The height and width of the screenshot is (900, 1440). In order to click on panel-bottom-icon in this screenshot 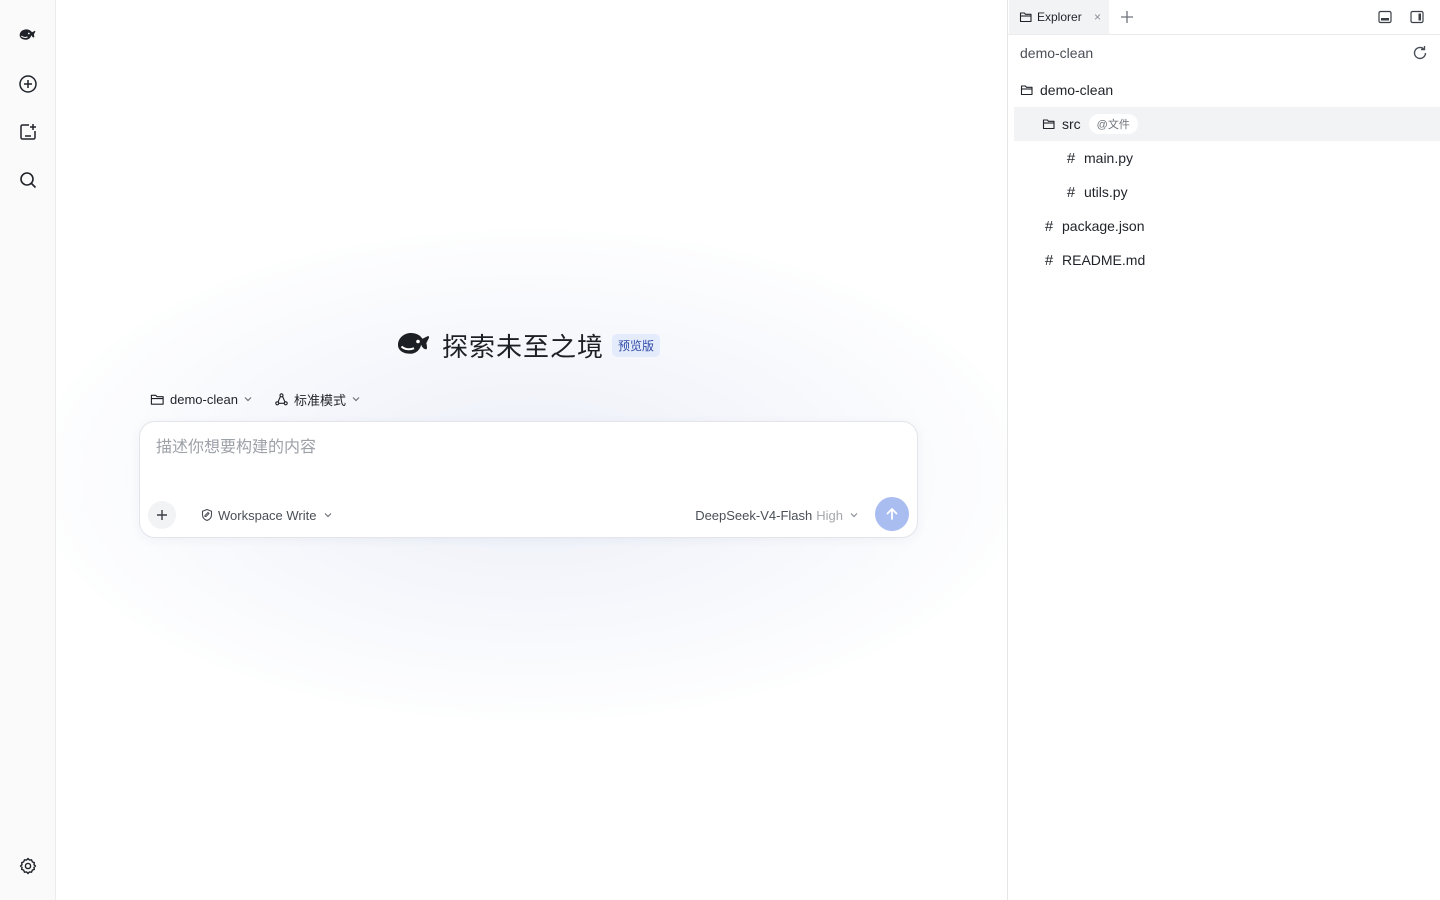, I will do `click(1385, 17)`.